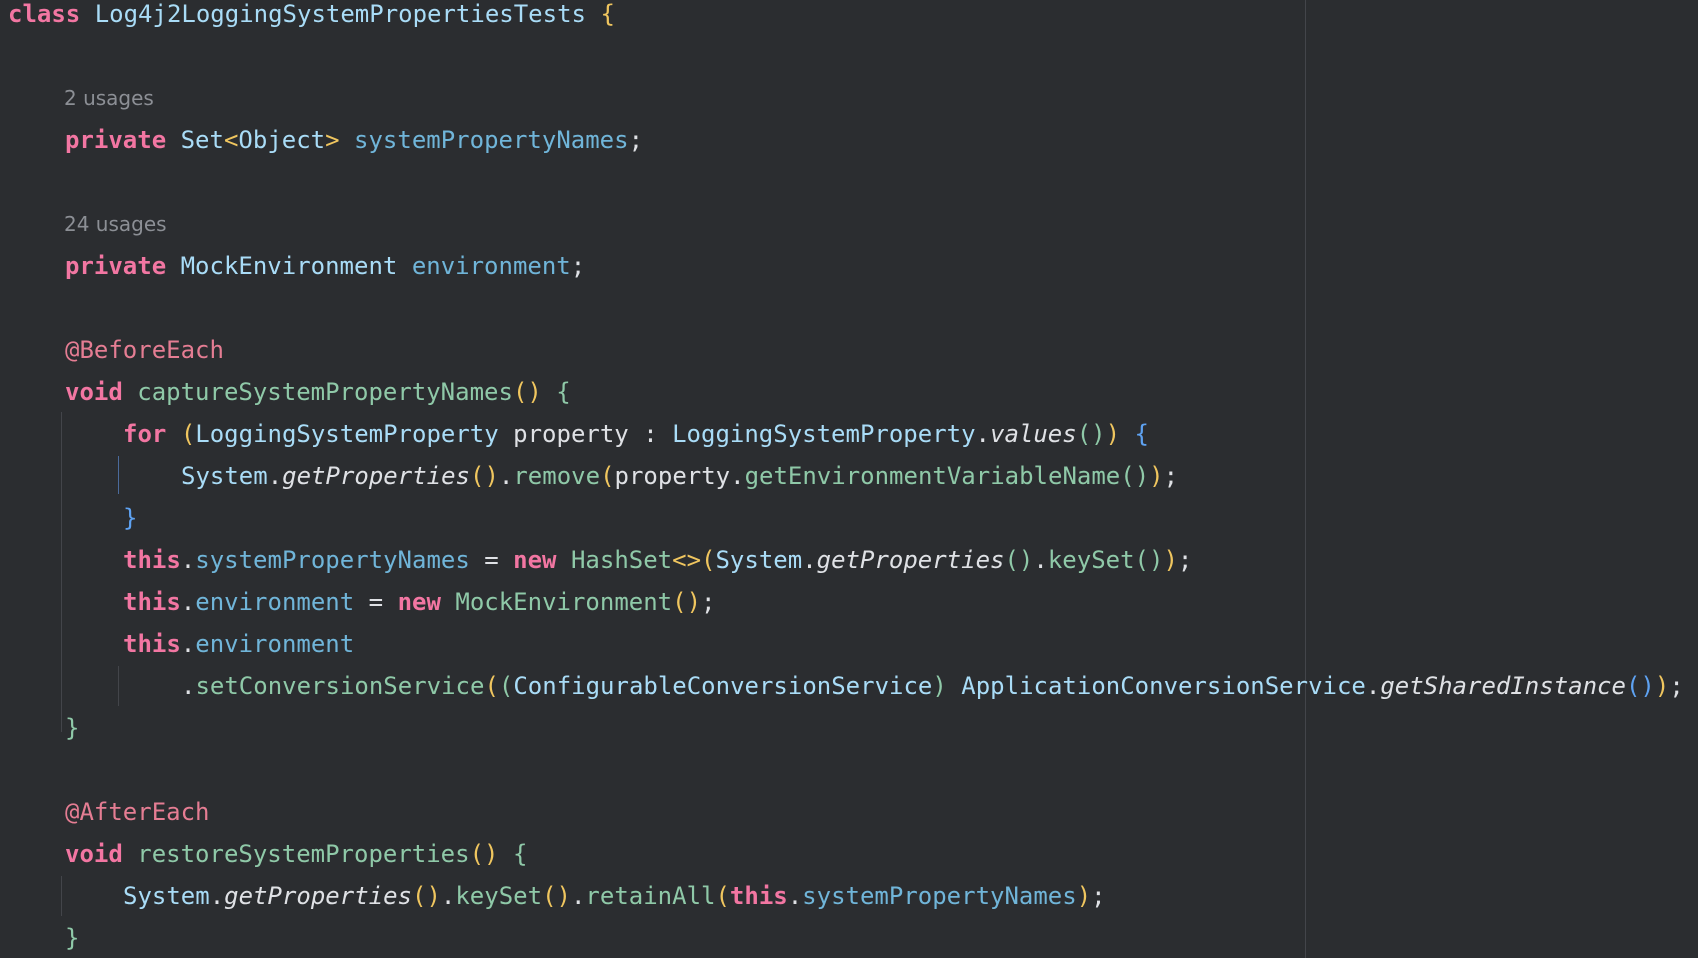 The image size is (1698, 958). I want to click on type-name: HashSet, so click(621, 560).